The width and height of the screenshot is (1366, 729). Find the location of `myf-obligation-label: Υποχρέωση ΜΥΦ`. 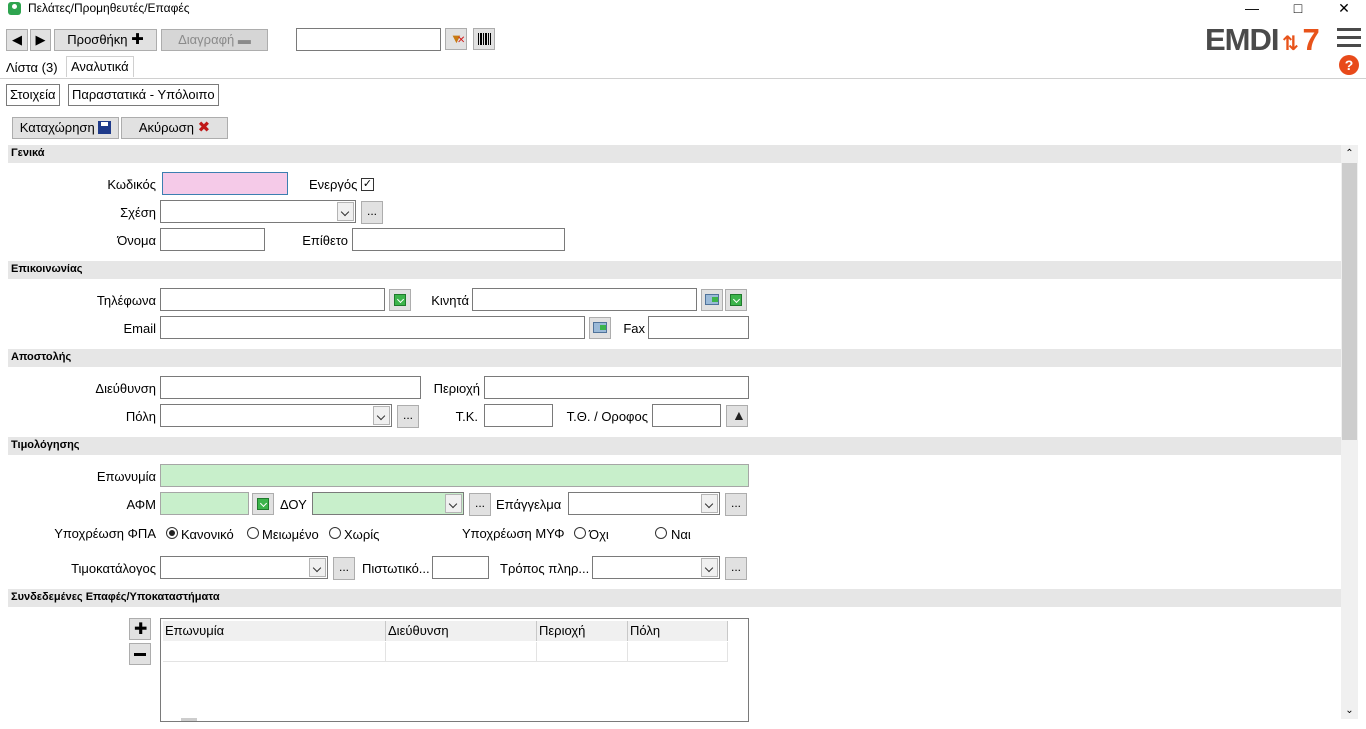

myf-obligation-label: Υποχρέωση ΜΥΦ is located at coordinates (513, 533).